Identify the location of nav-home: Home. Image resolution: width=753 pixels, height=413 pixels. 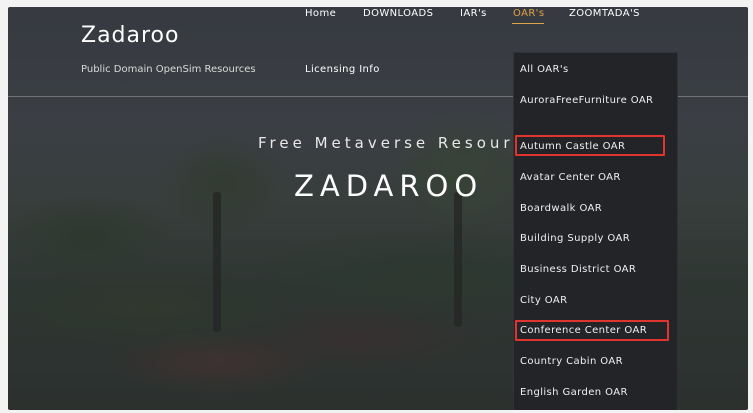
(320, 14).